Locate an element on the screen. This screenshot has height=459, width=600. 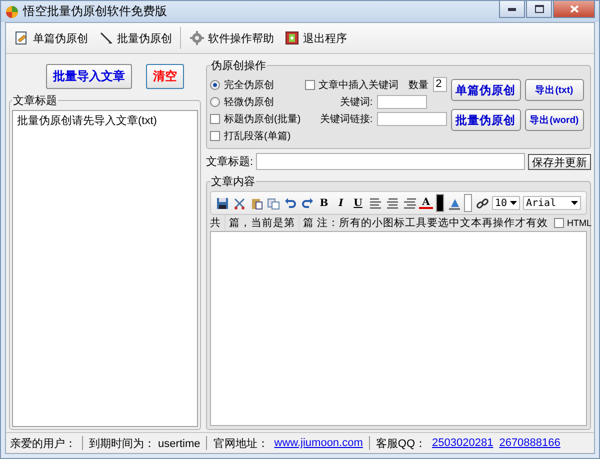
link-icon is located at coordinates (482, 203).